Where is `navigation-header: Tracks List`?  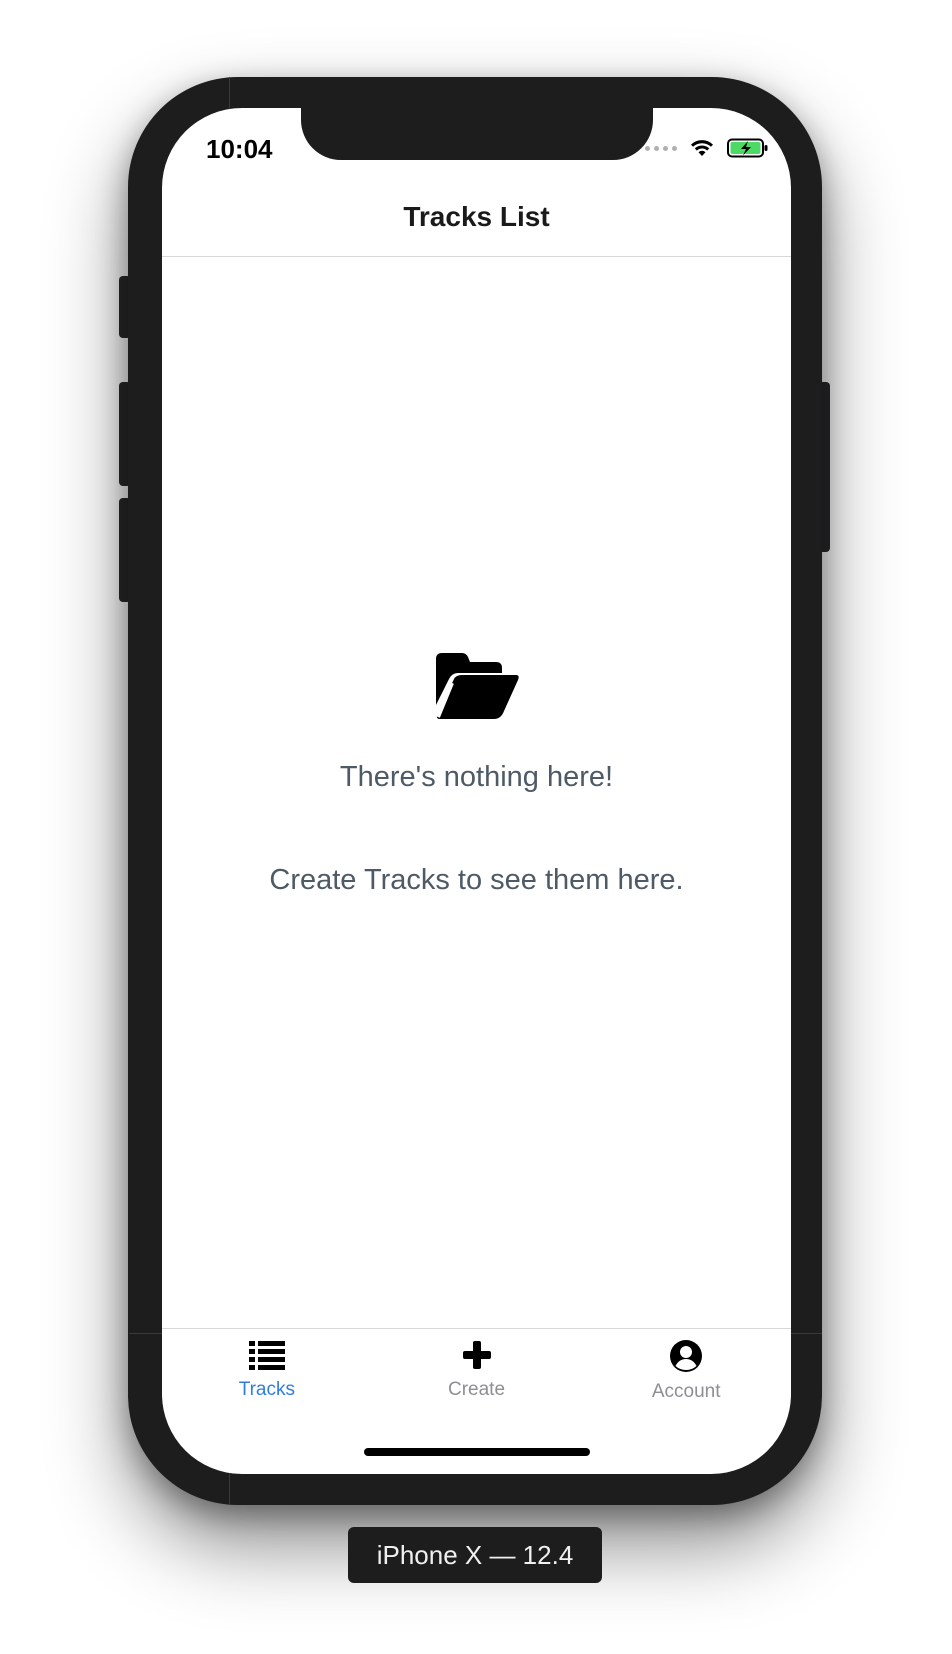 navigation-header: Tracks List is located at coordinates (476, 217).